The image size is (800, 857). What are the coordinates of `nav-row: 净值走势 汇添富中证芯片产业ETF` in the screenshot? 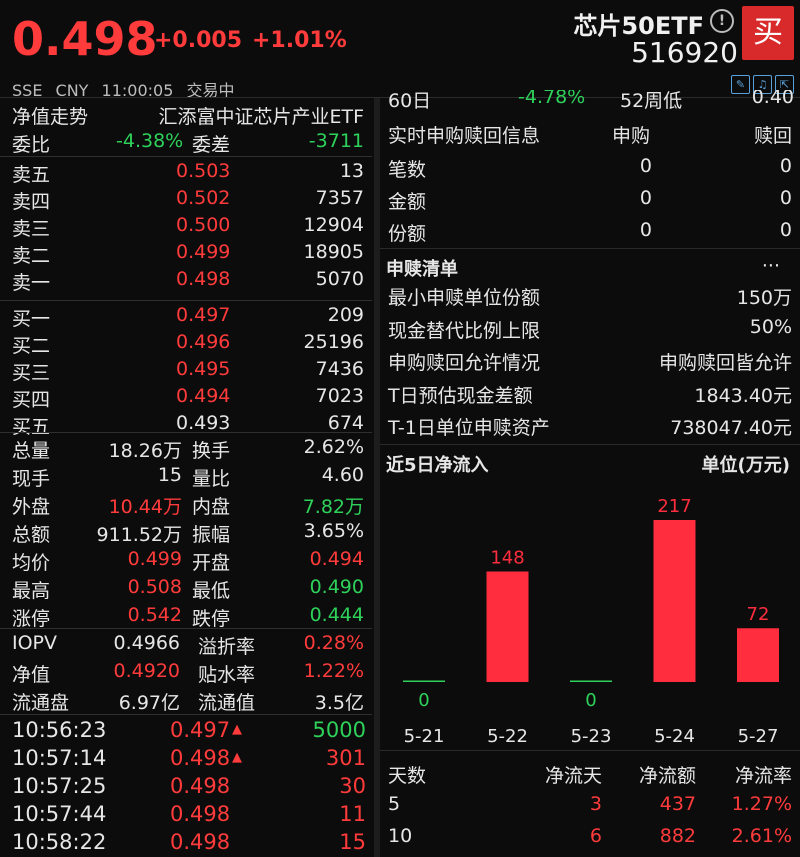 It's located at (186, 114).